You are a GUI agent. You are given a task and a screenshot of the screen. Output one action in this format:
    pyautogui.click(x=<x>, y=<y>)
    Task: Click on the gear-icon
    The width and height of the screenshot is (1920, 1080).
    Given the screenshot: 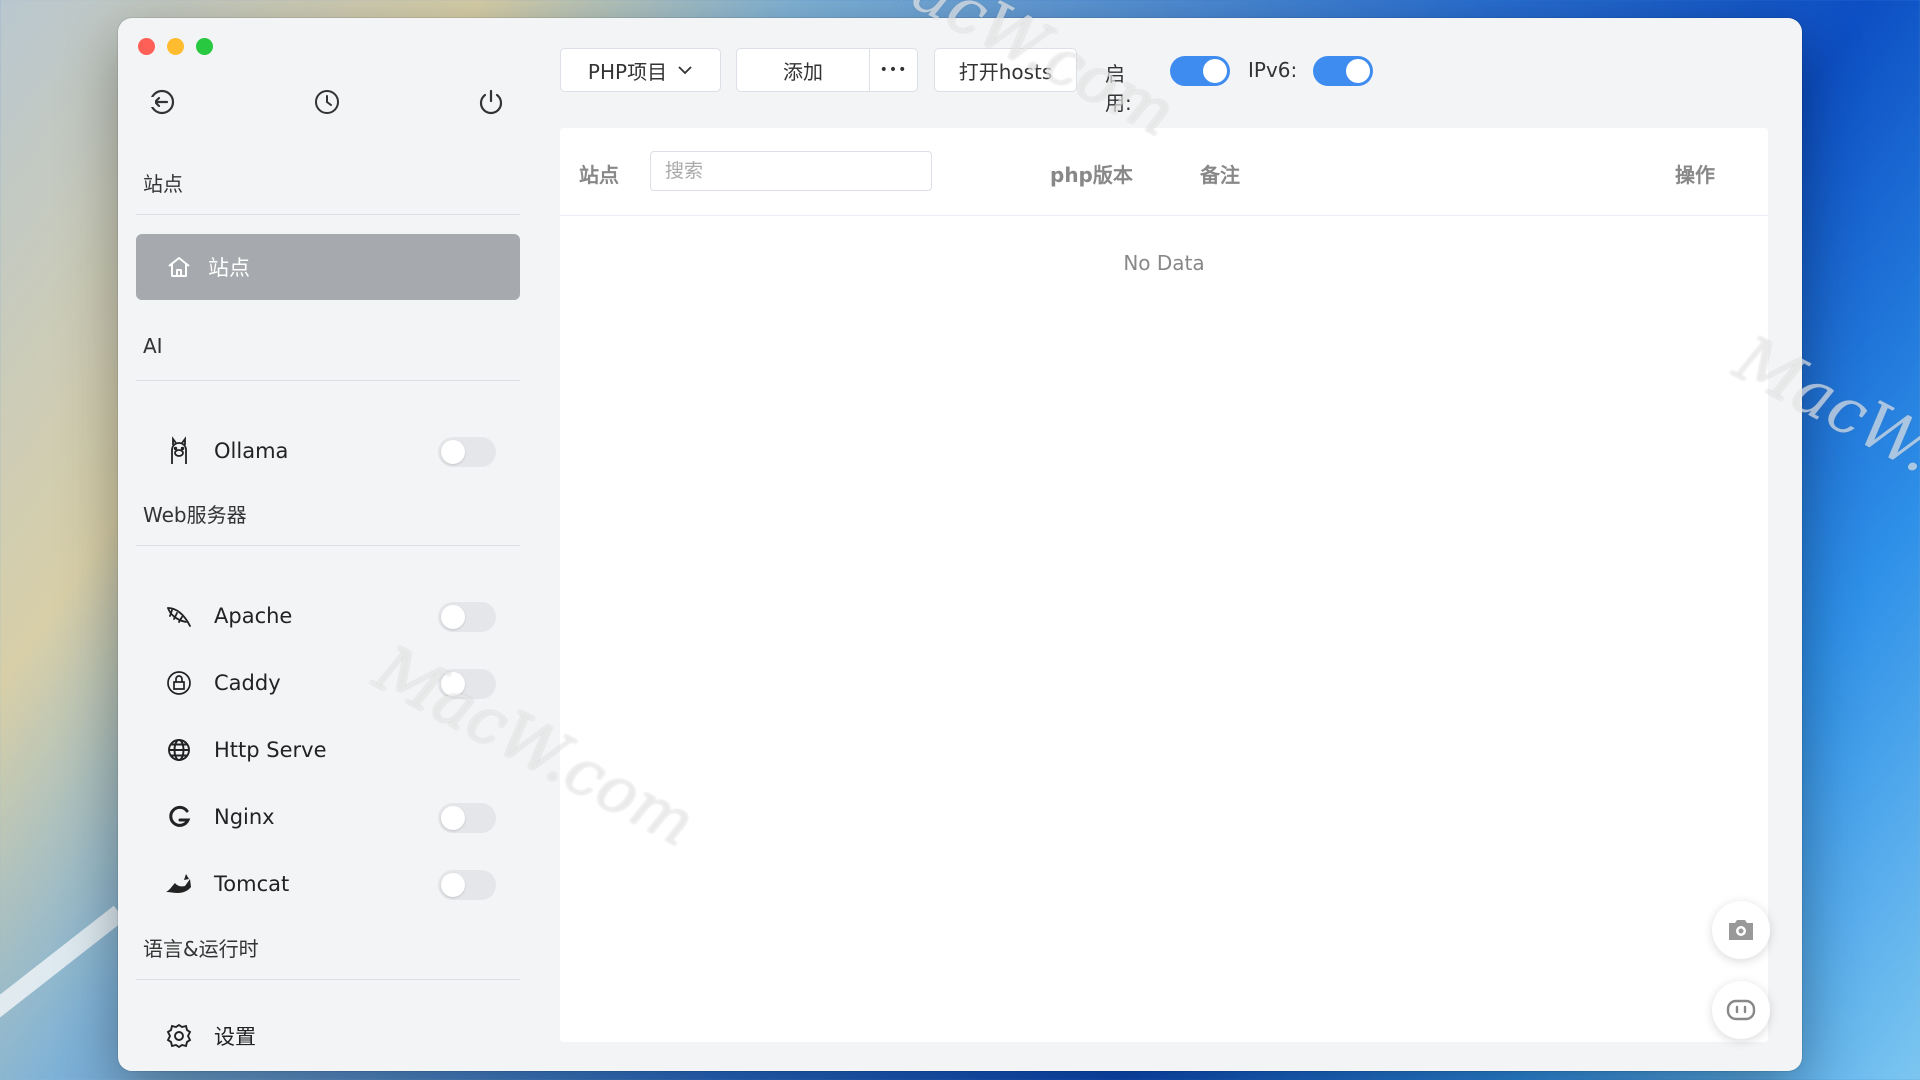 What is the action you would take?
    pyautogui.click(x=179, y=1036)
    